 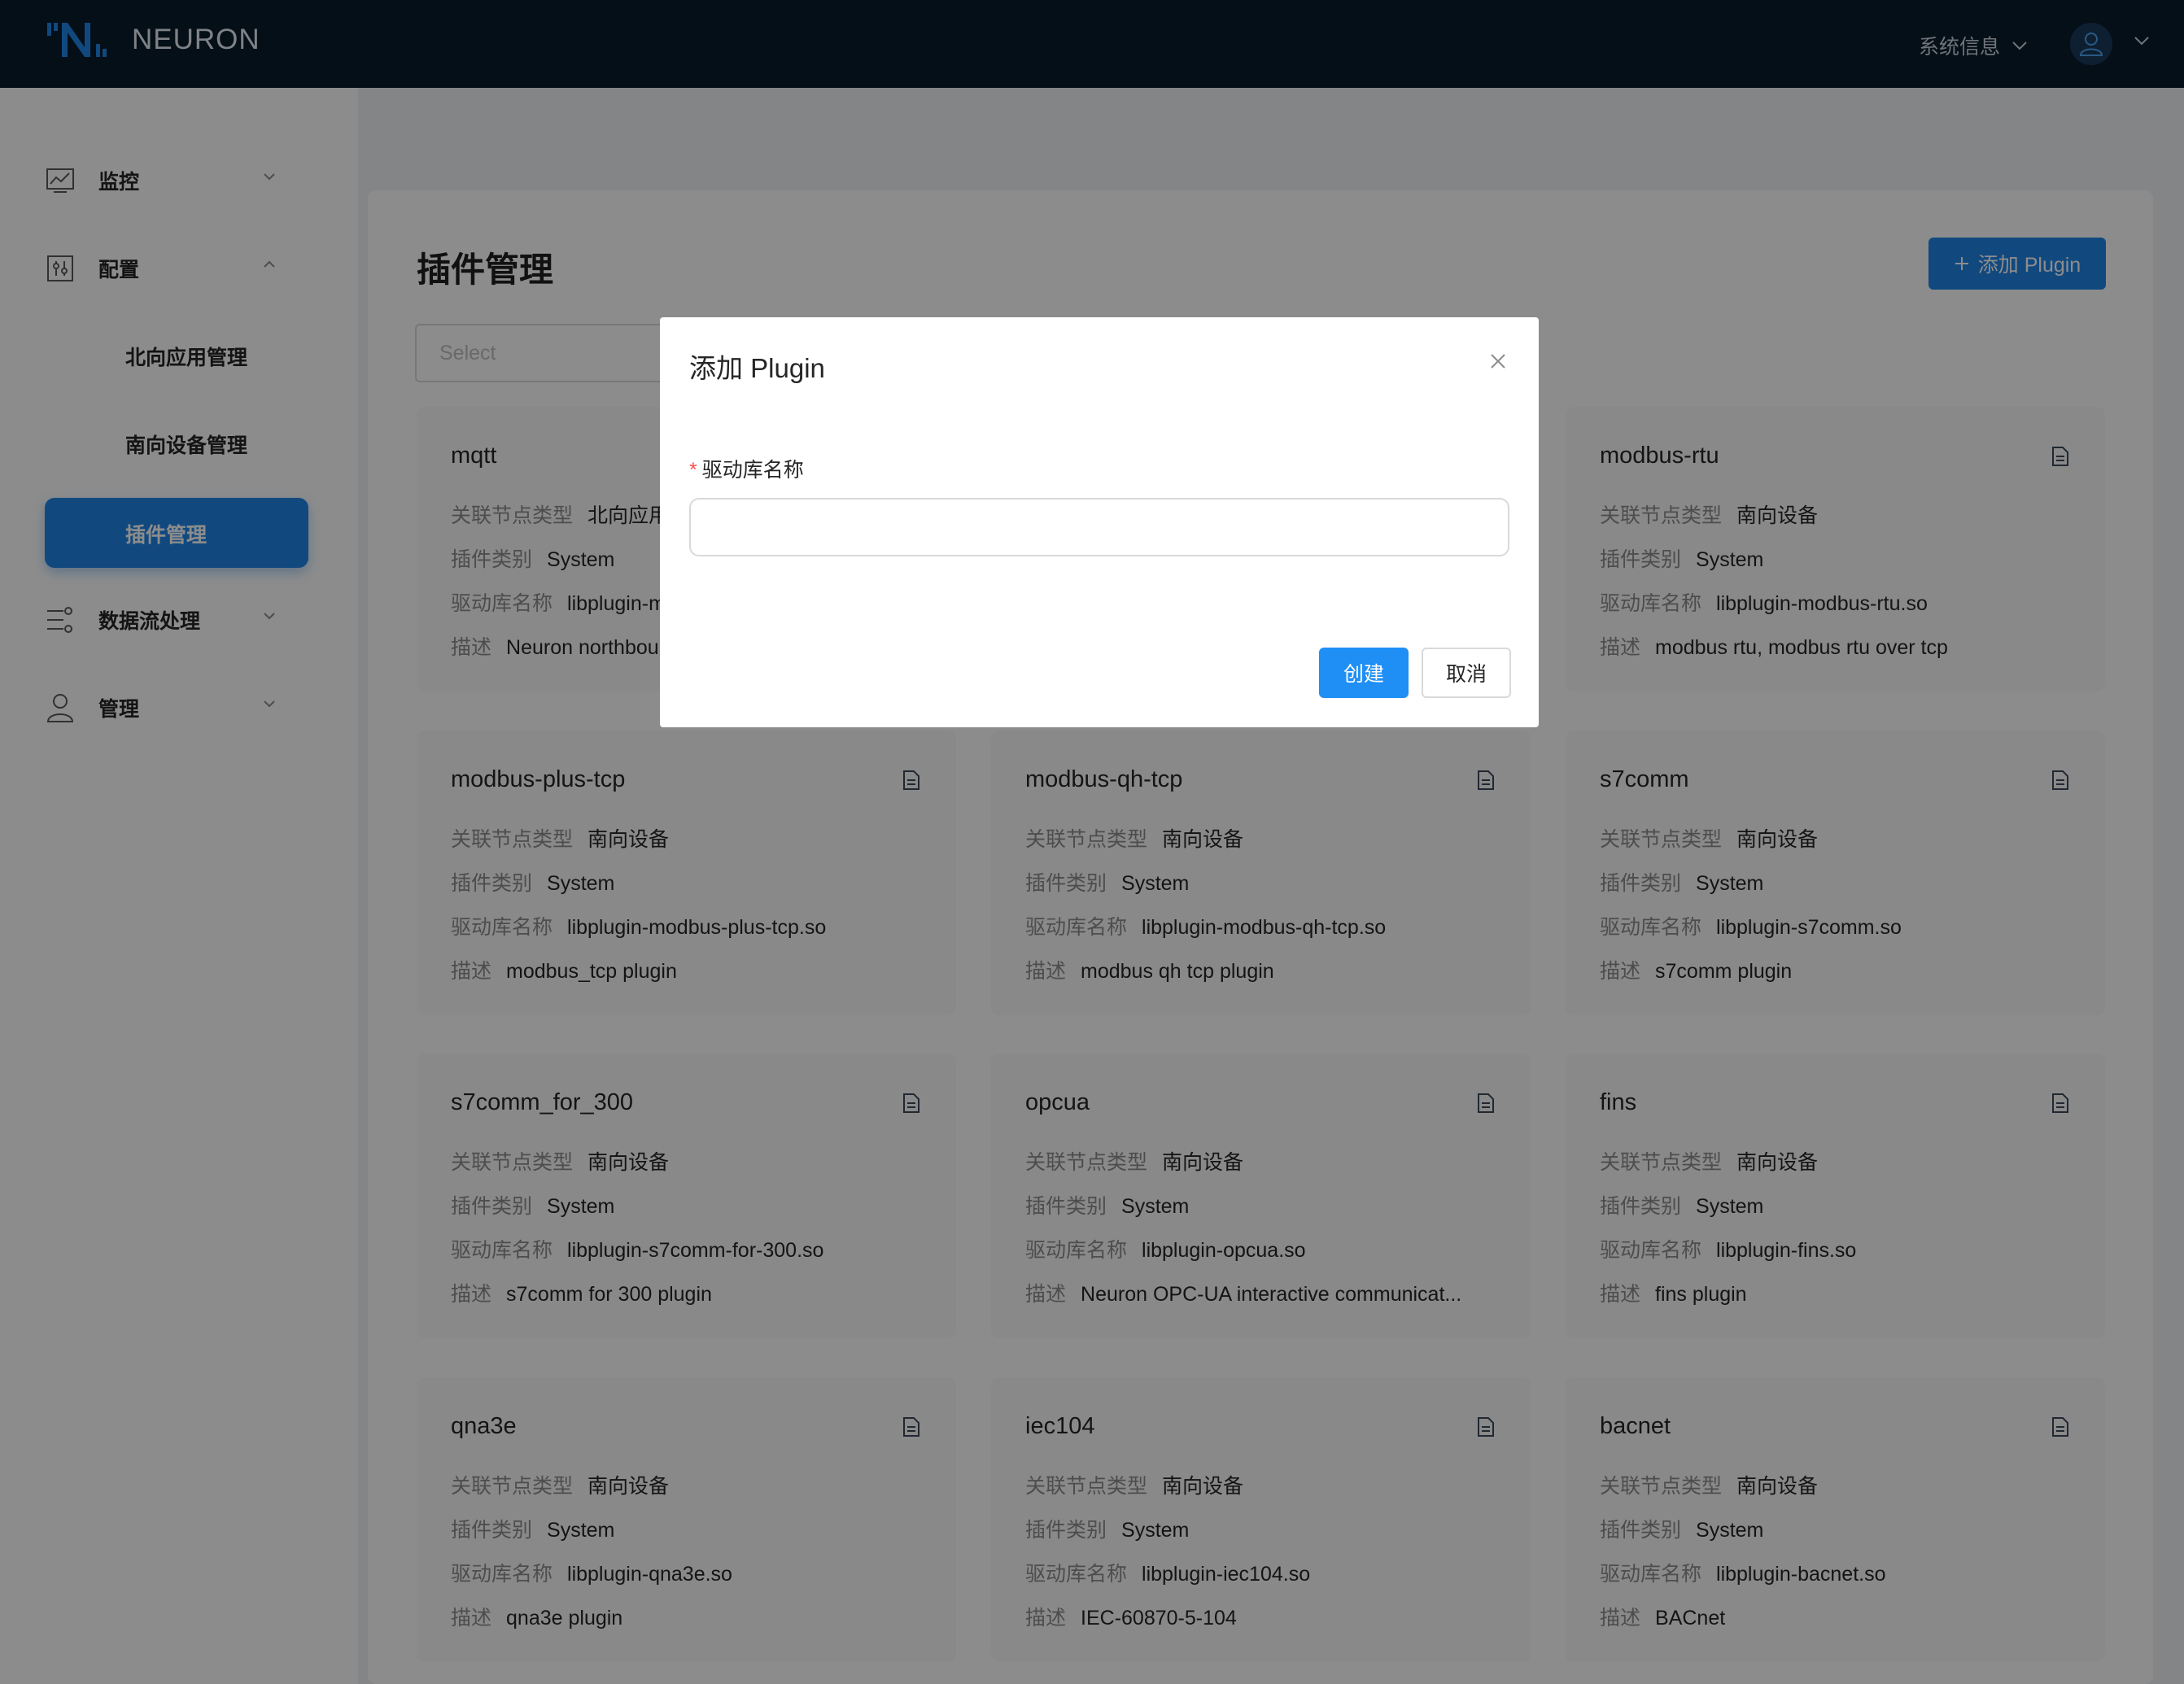 What do you see at coordinates (757, 368) in the screenshot?
I see `modal-title: 添加 Plugin` at bounding box center [757, 368].